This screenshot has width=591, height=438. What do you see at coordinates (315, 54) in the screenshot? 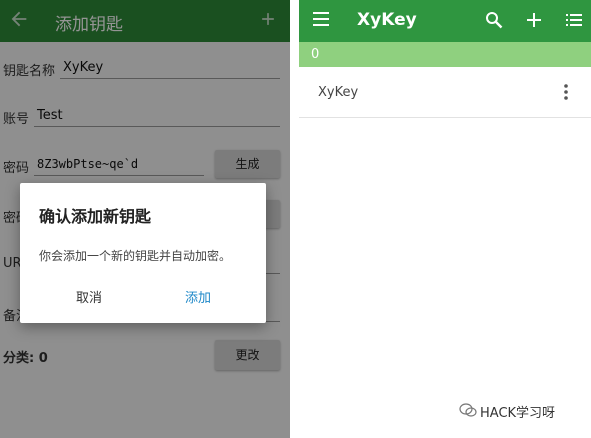
I see `key-count: 0` at bounding box center [315, 54].